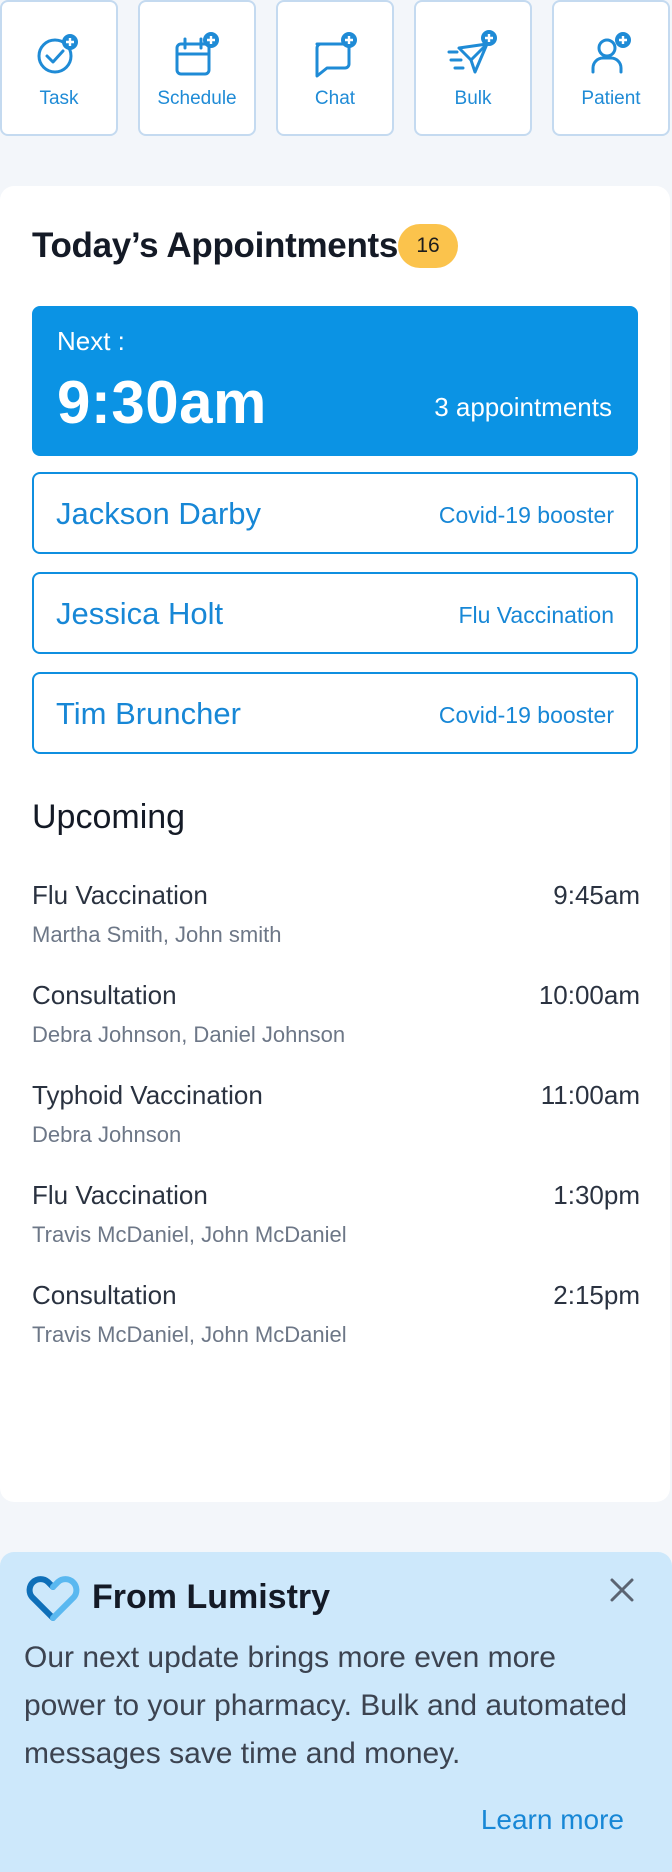  I want to click on appointment-item: Jessica Holt Flu Vaccination, so click(335, 613).